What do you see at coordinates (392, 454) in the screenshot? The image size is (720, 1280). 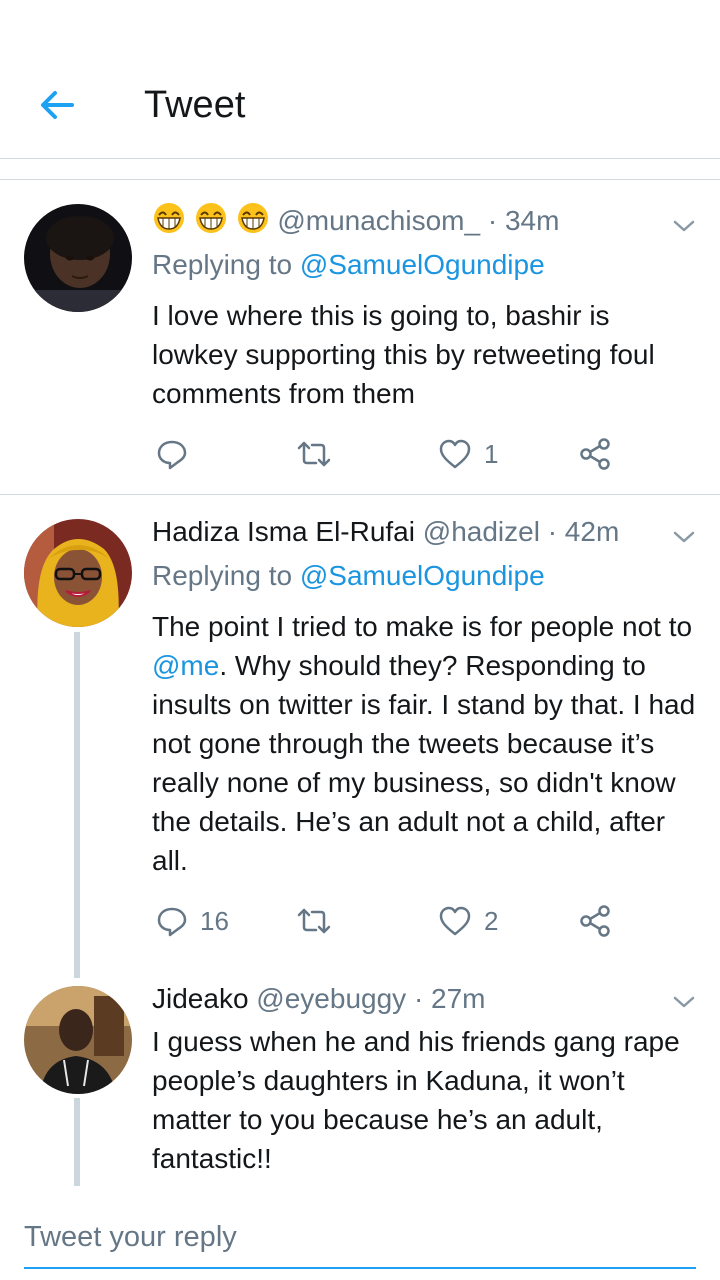 I see `tweet-actions: 1` at bounding box center [392, 454].